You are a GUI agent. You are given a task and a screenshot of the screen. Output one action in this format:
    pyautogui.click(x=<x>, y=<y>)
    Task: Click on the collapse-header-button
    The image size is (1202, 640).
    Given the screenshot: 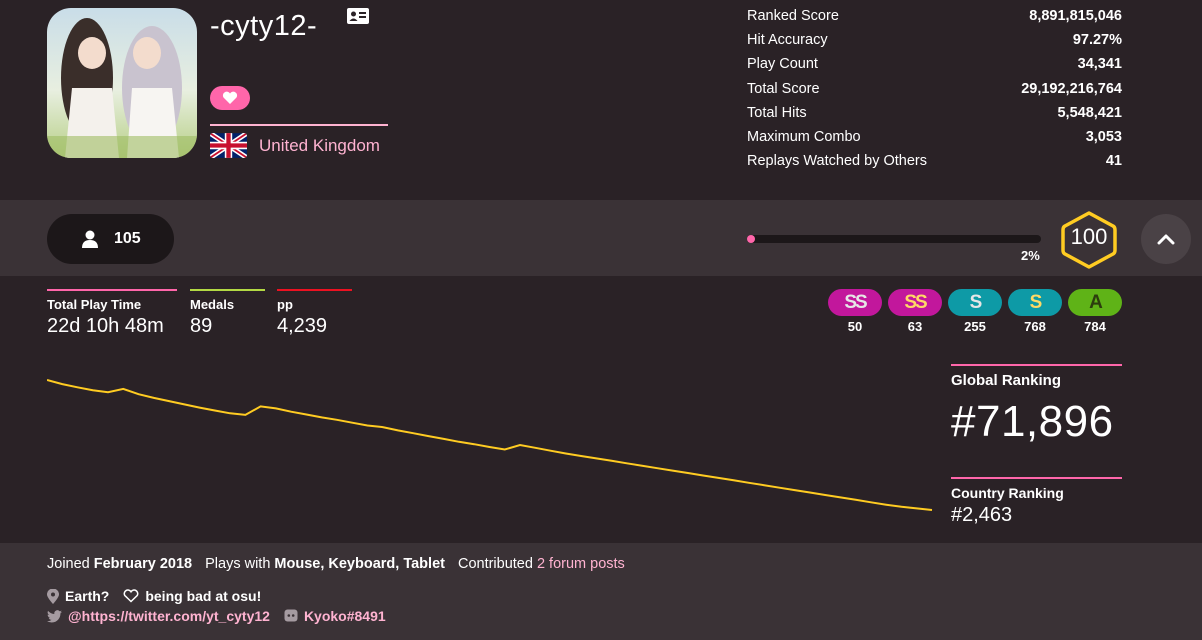 What is the action you would take?
    pyautogui.click(x=1166, y=239)
    